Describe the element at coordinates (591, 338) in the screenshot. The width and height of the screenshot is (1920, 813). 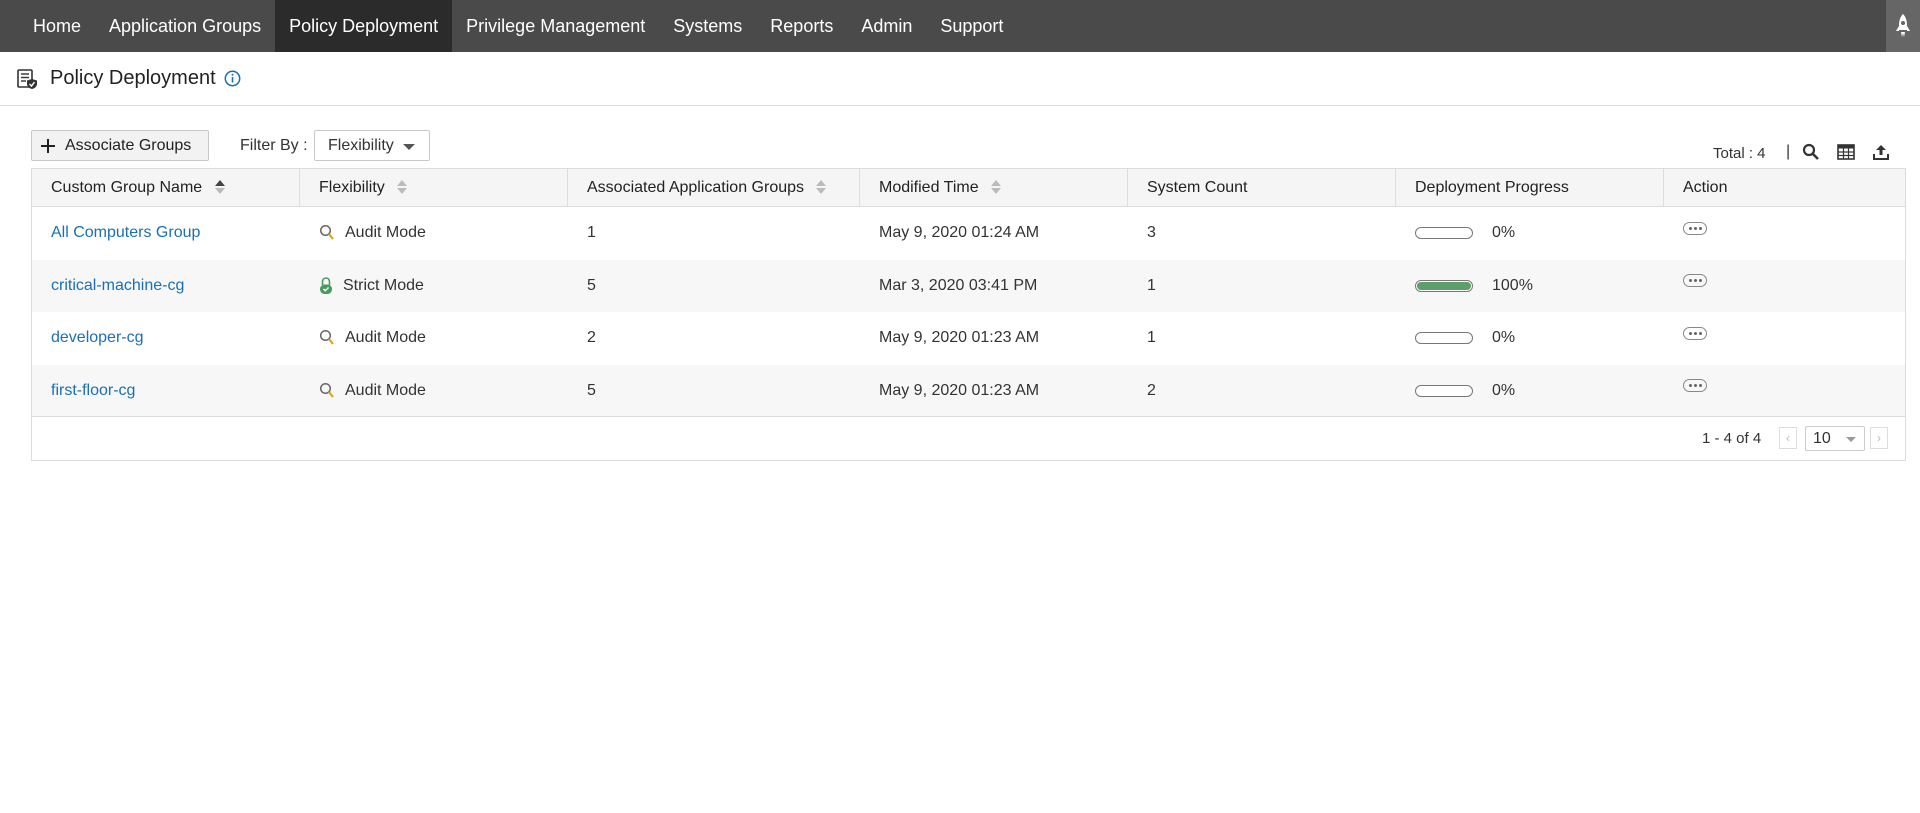
I see `associated-groups-value: 2` at that location.